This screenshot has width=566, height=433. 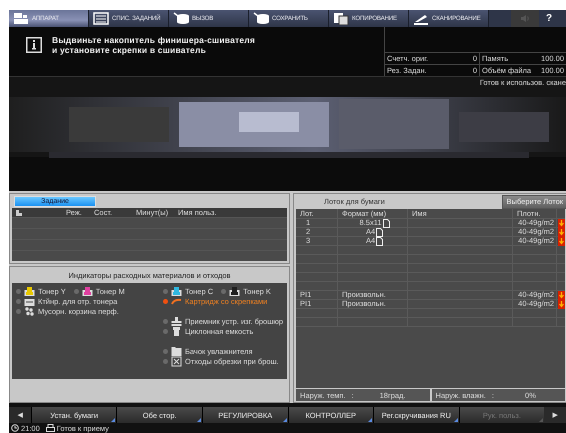 I want to click on sound-button, so click(x=525, y=18).